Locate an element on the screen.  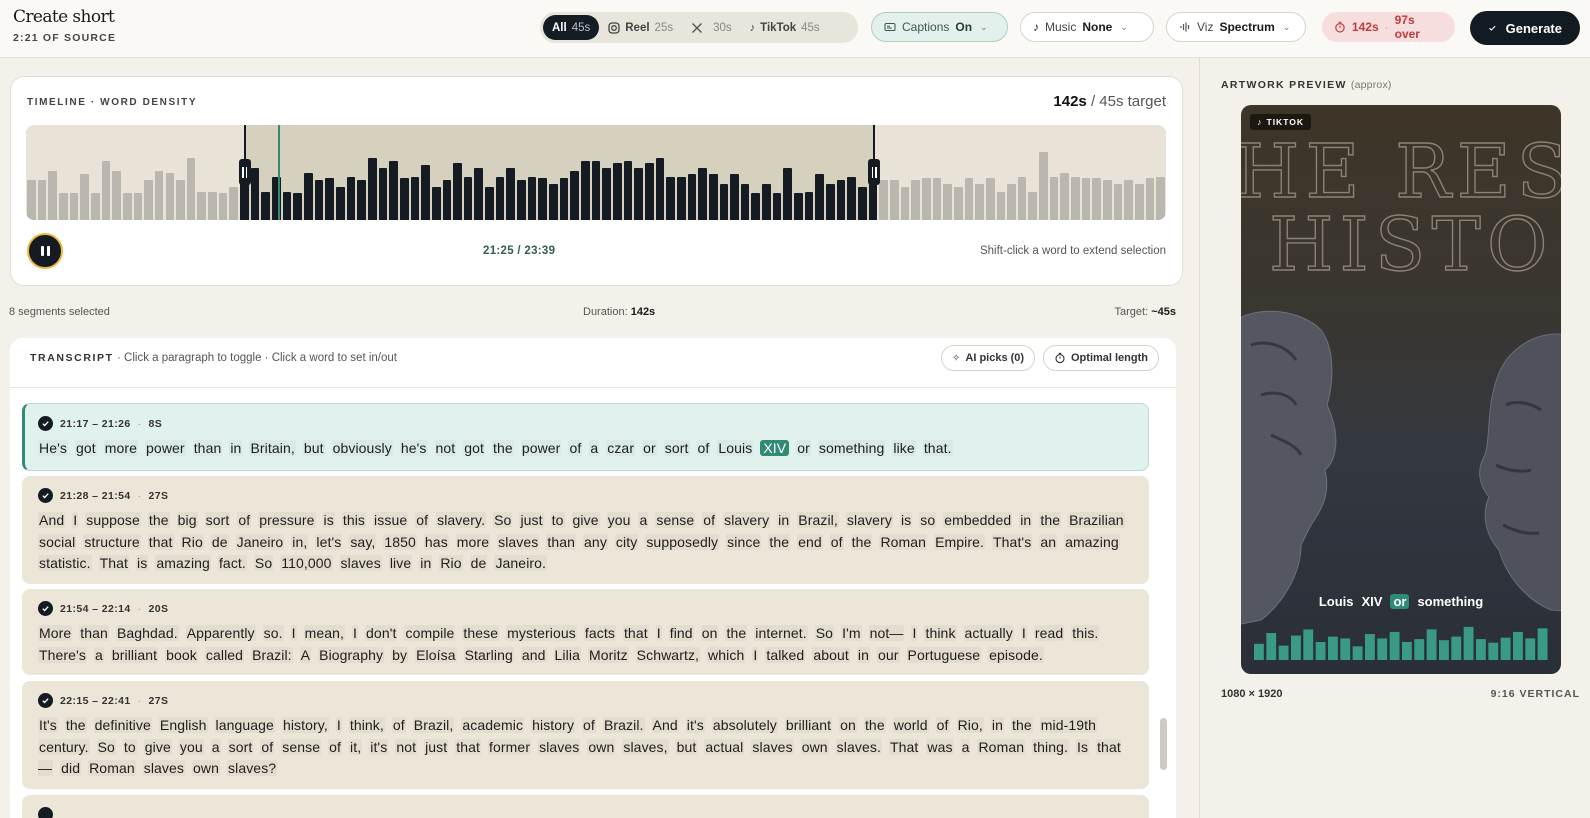
transcript-word: not— is located at coordinates (887, 633).